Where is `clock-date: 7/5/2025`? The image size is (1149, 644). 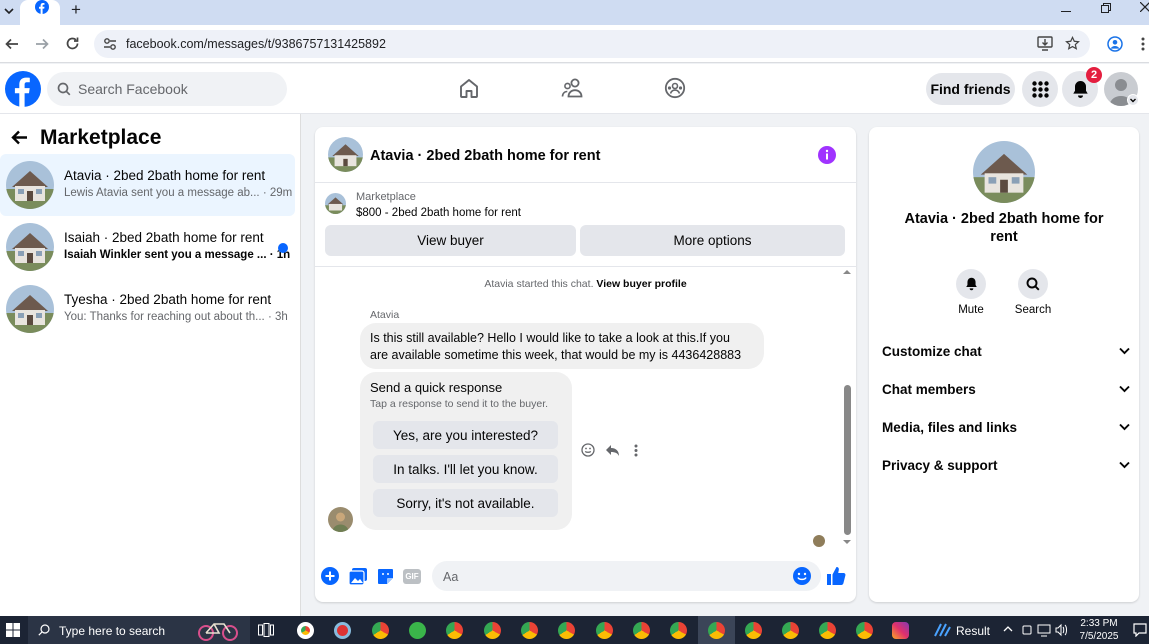
clock-date: 7/5/2025 is located at coordinates (1099, 636).